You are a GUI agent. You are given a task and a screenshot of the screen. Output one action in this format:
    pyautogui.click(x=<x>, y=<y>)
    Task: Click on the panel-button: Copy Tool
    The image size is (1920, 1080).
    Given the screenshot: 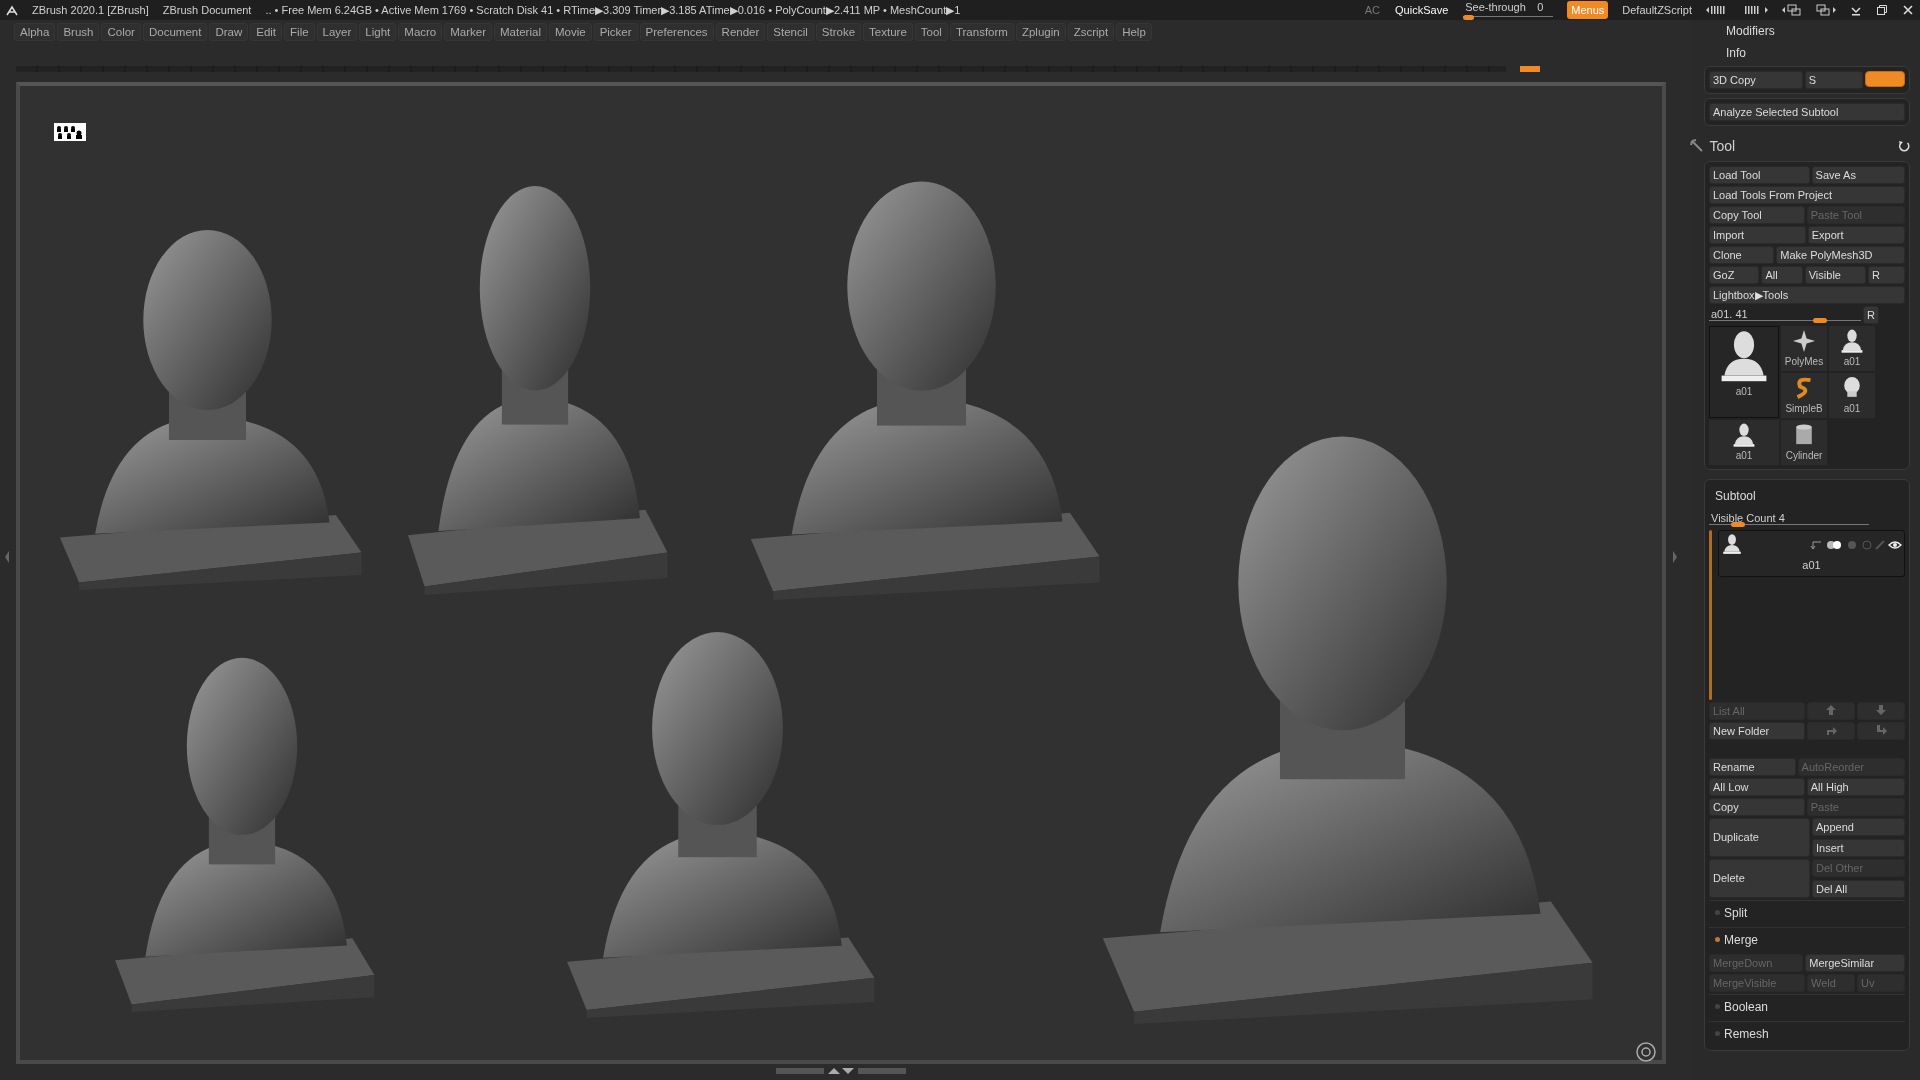 What is the action you would take?
    pyautogui.click(x=1757, y=214)
    